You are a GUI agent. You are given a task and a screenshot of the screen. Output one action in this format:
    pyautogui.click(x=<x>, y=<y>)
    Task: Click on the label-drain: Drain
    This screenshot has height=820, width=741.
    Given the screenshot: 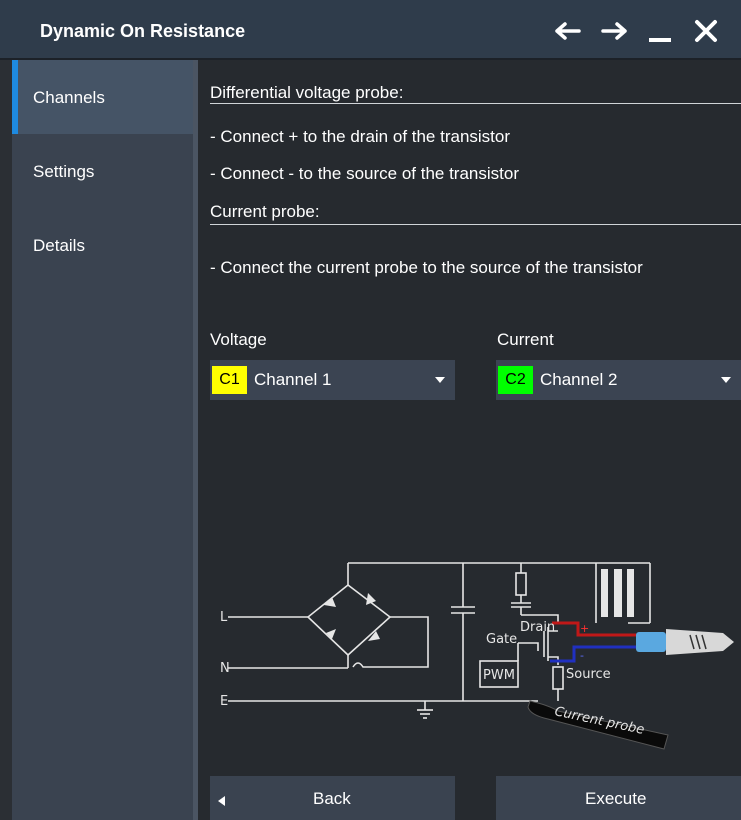 What is the action you would take?
    pyautogui.click(x=537, y=627)
    